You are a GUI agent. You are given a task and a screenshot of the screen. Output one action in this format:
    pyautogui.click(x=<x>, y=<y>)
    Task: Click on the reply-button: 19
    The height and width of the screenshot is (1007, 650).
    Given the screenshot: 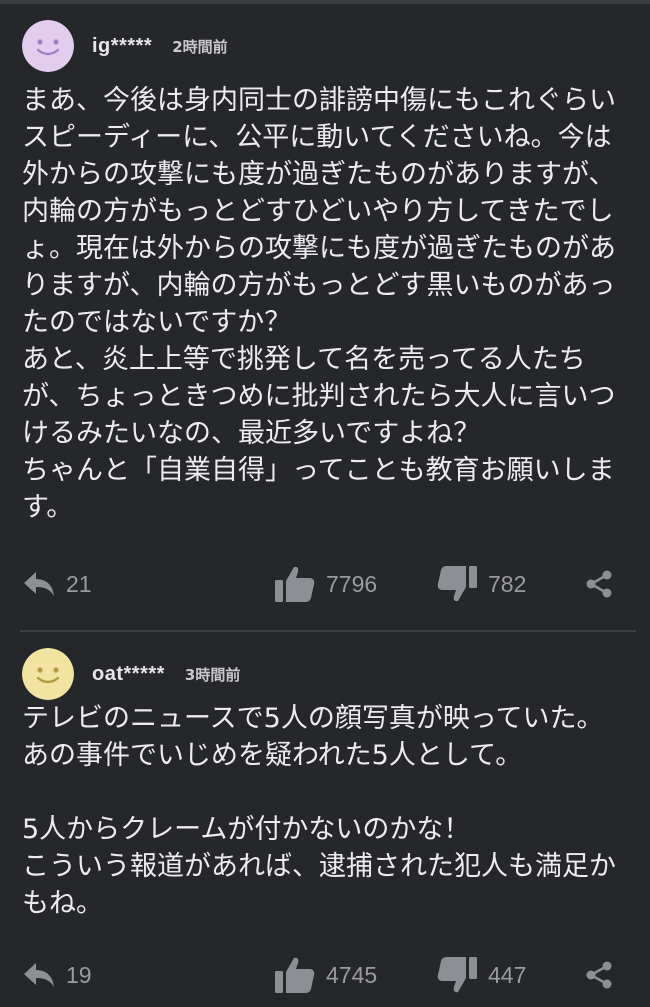 What is the action you would take?
    pyautogui.click(x=57, y=975)
    